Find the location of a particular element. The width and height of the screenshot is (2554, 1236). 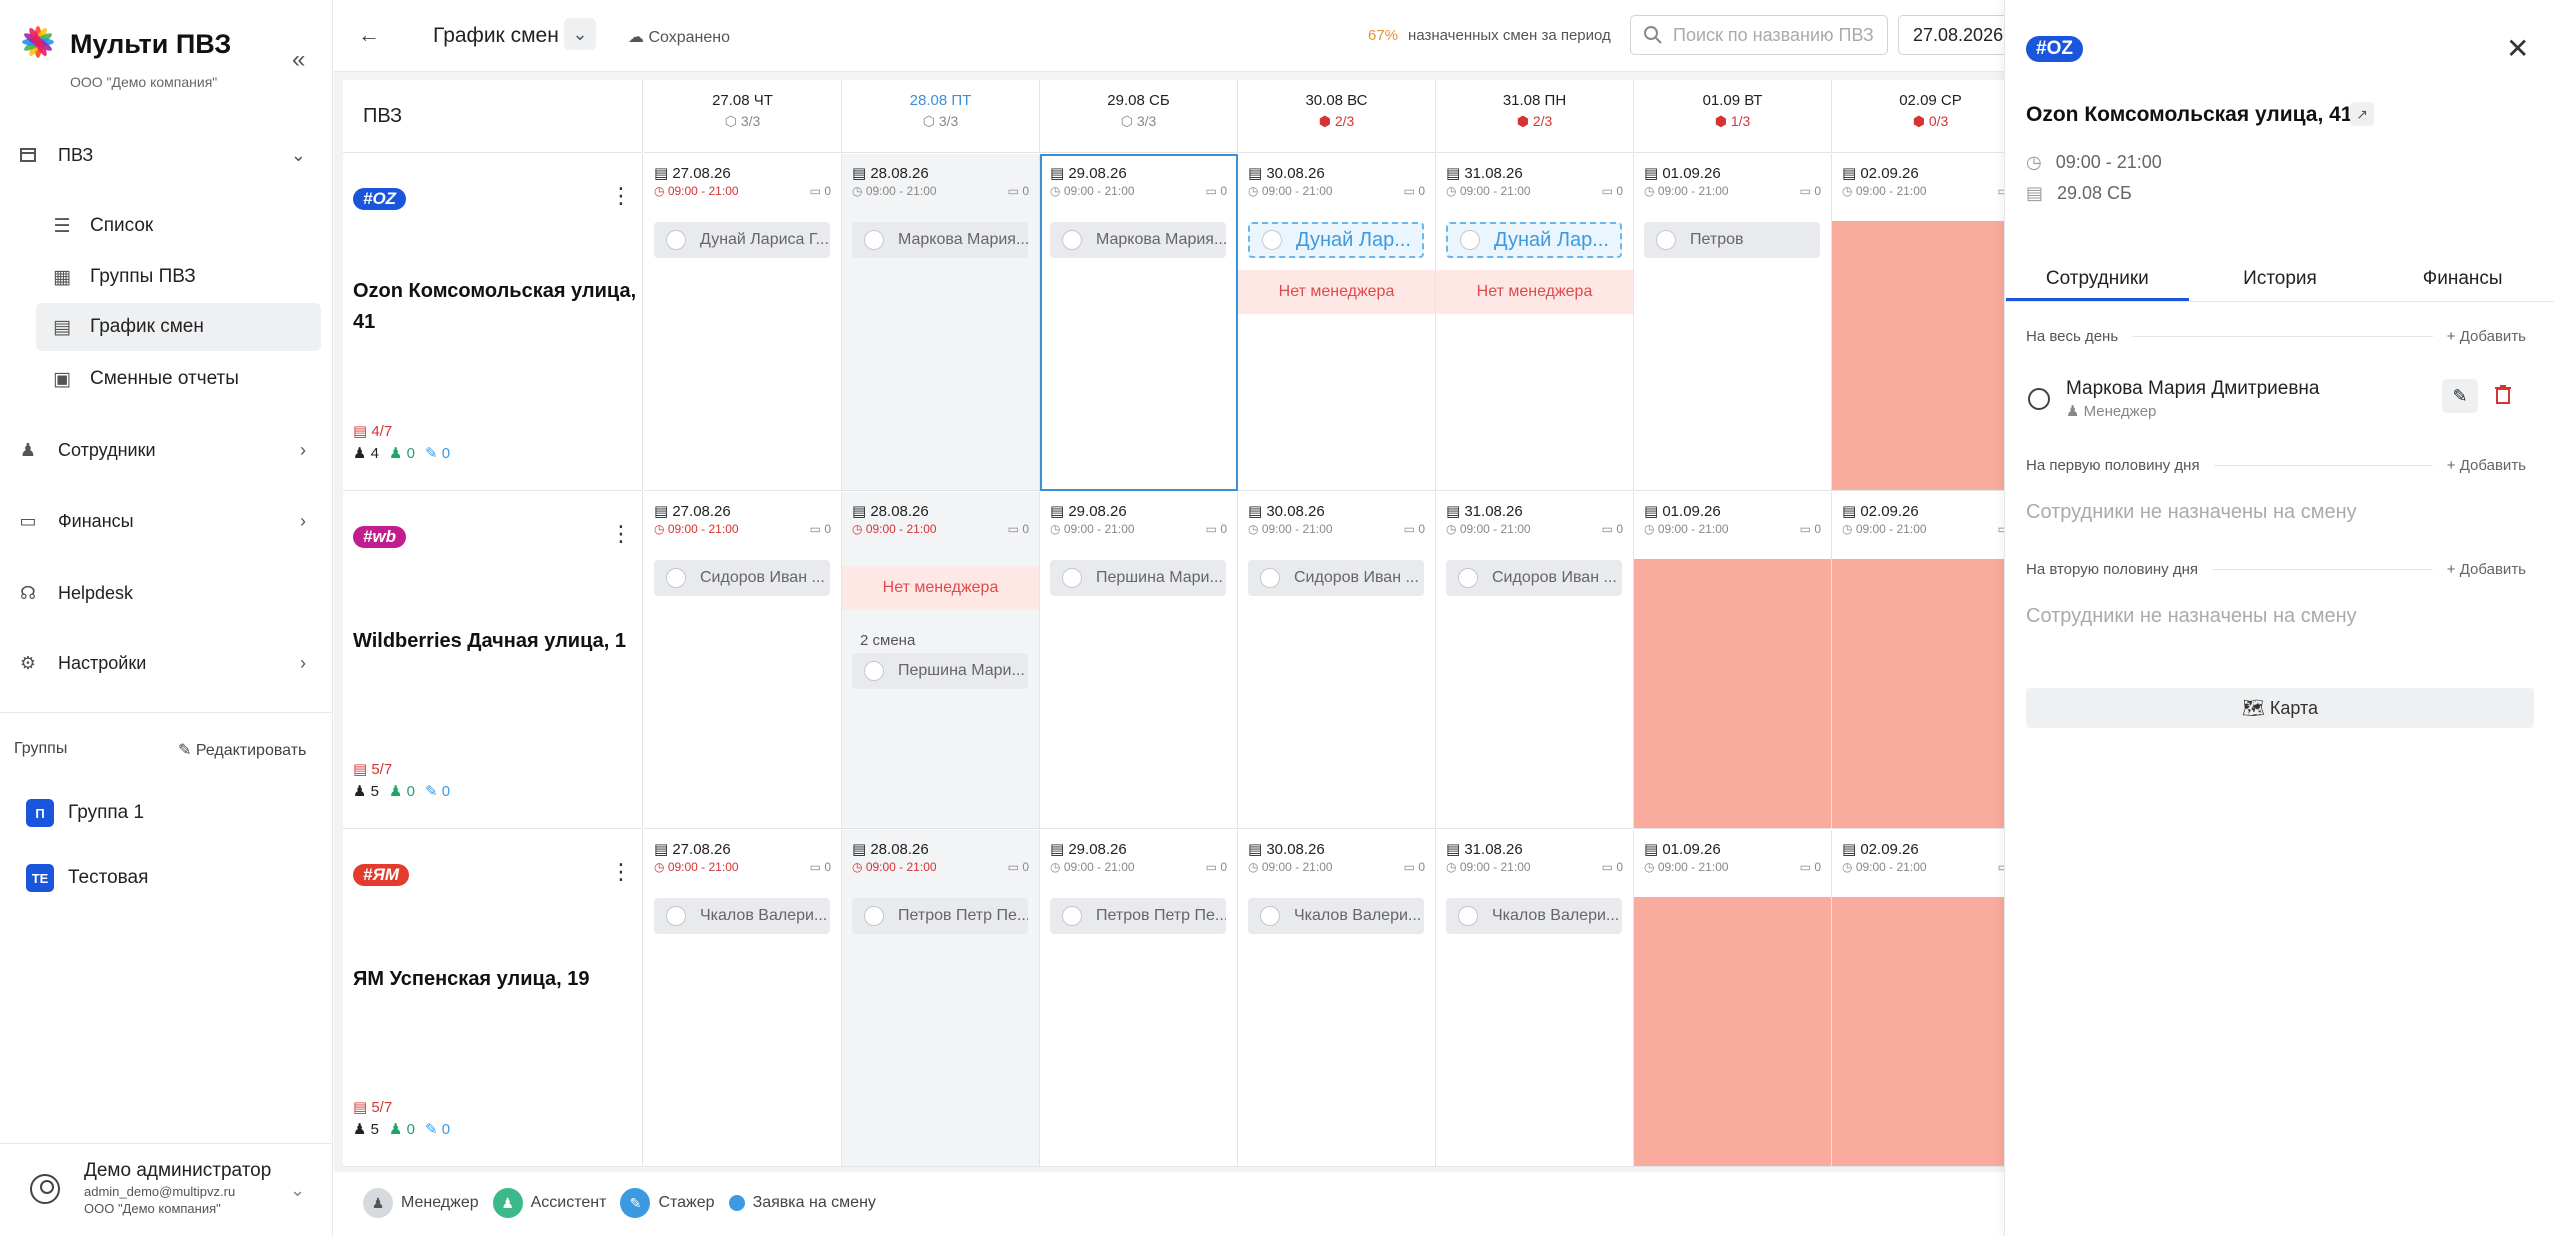

search-input: Поиск по названию ПВЗ is located at coordinates (1759, 35).